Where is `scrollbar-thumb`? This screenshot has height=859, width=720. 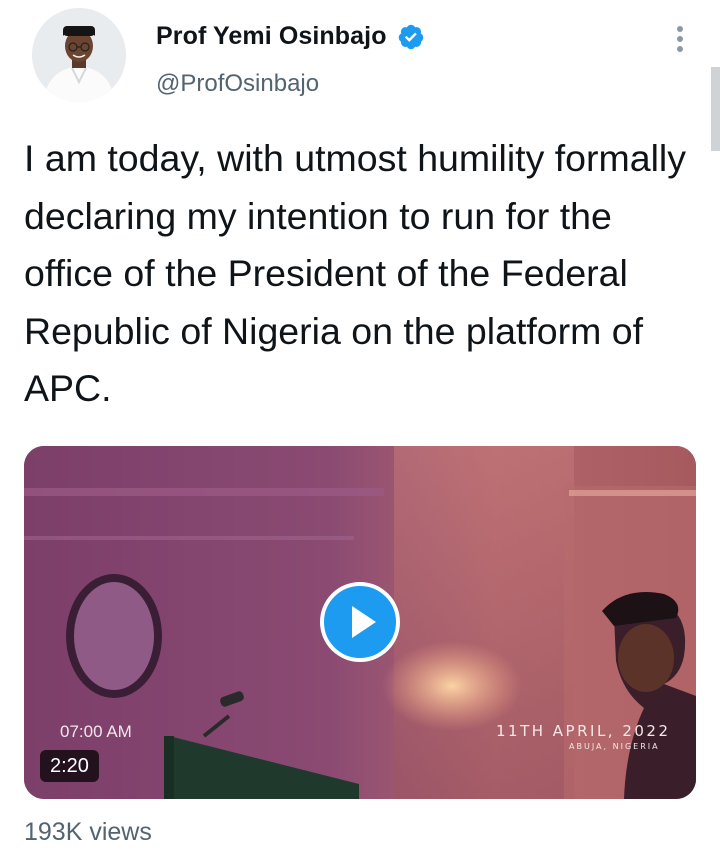
scrollbar-thumb is located at coordinates (715, 109).